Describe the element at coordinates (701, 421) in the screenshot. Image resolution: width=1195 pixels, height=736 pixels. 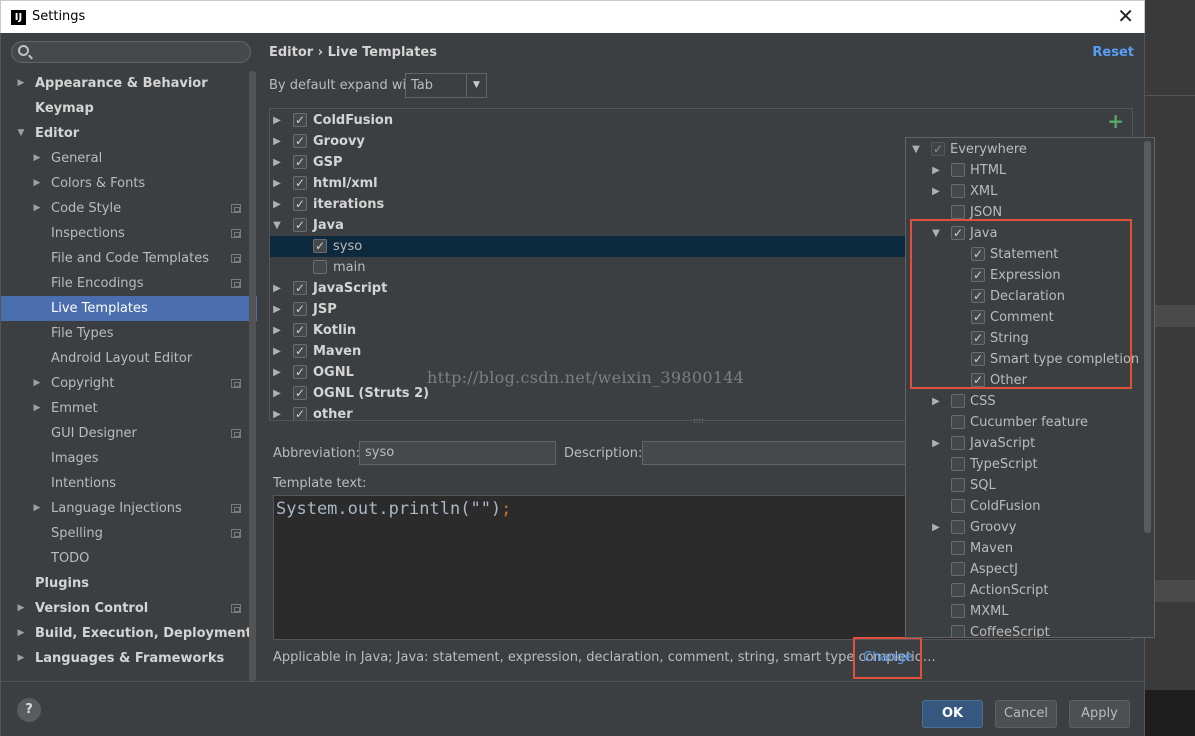
I see `splitter-handle: ::::` at that location.